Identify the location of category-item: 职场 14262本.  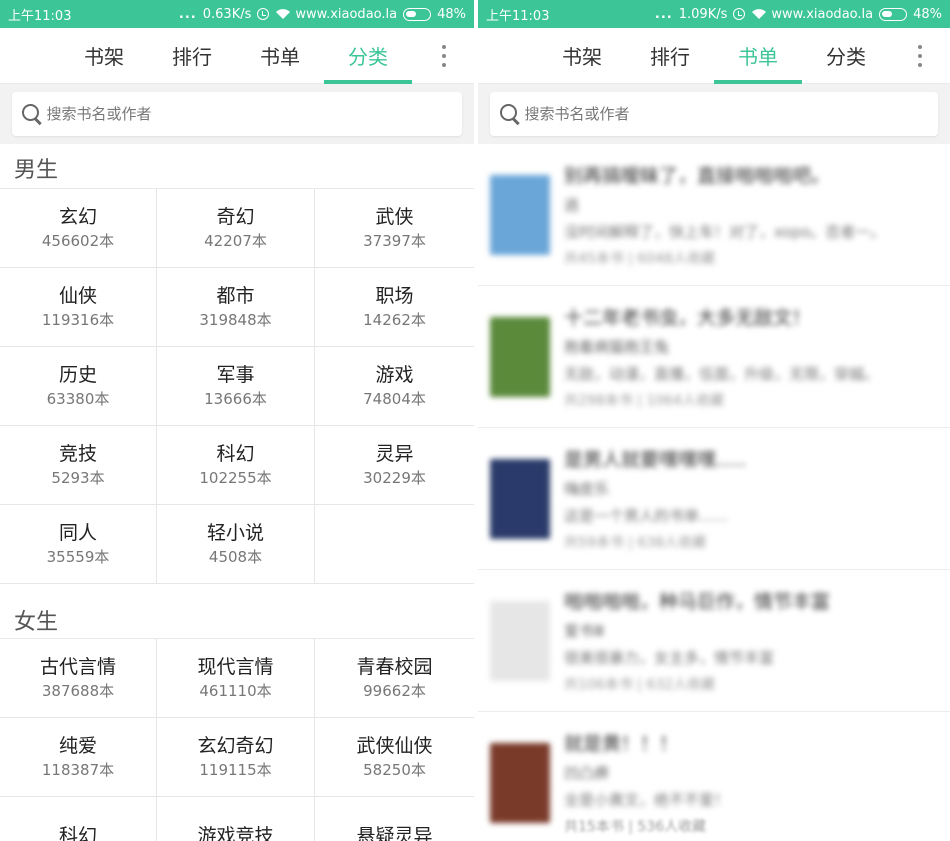
(394, 307).